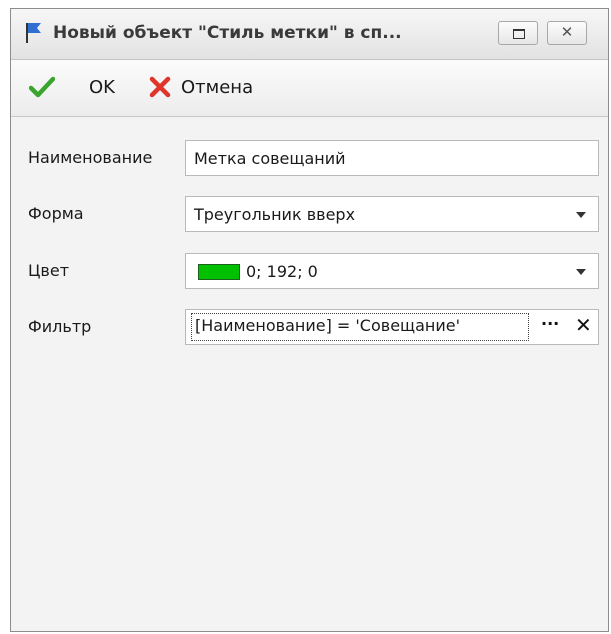 Image resolution: width=611 pixels, height=634 pixels. Describe the element at coordinates (33, 33) in the screenshot. I see `flag-icon` at that location.